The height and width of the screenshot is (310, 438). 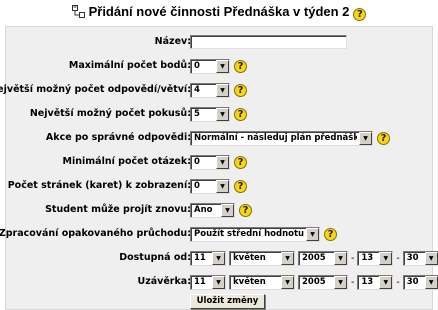 What do you see at coordinates (126, 161) in the screenshot?
I see `min-questions-label: Minimální počet otázek:` at bounding box center [126, 161].